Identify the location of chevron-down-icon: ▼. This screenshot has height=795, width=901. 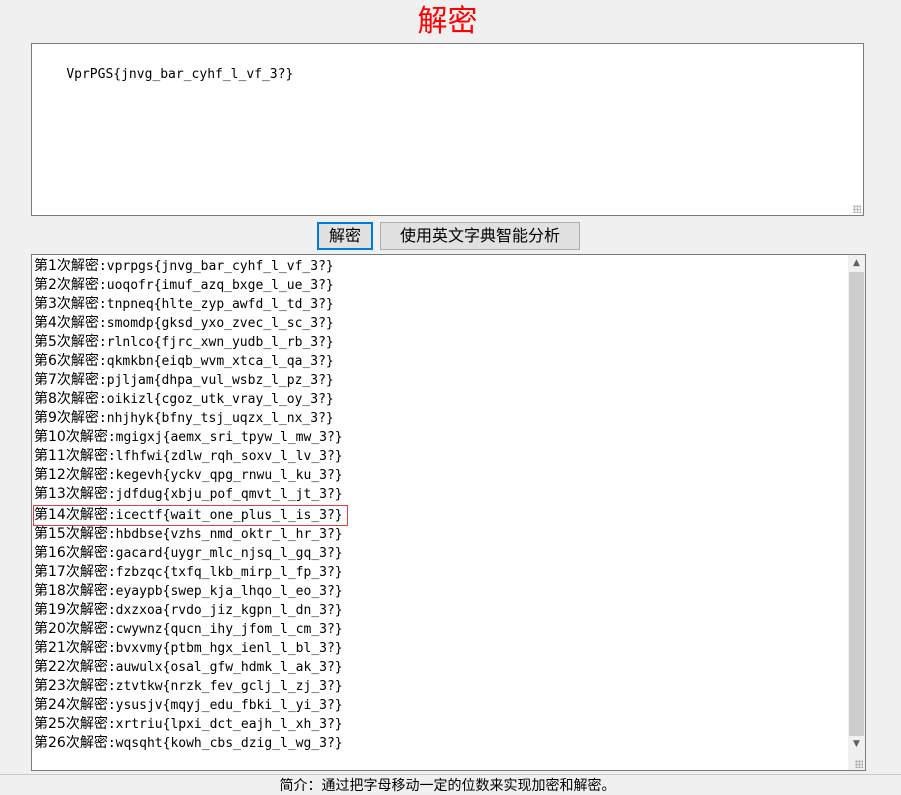
(856, 744).